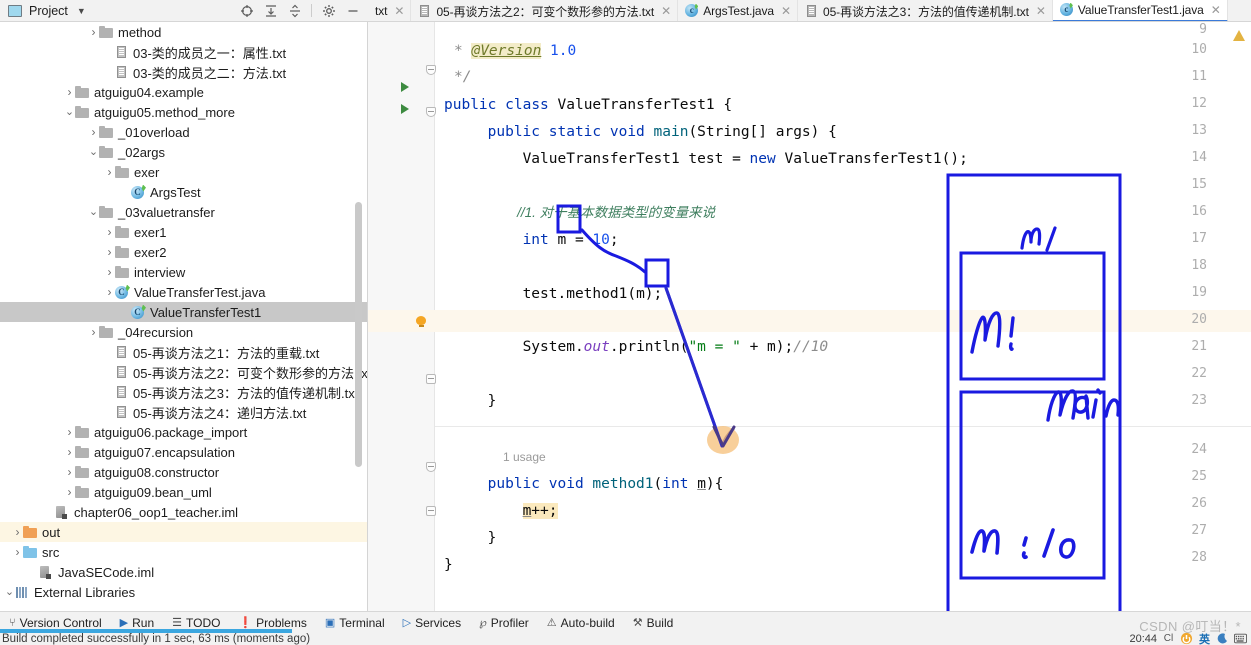 This screenshot has height=645, width=1251. What do you see at coordinates (431, 511) in the screenshot?
I see `fold-marker-method1-end` at bounding box center [431, 511].